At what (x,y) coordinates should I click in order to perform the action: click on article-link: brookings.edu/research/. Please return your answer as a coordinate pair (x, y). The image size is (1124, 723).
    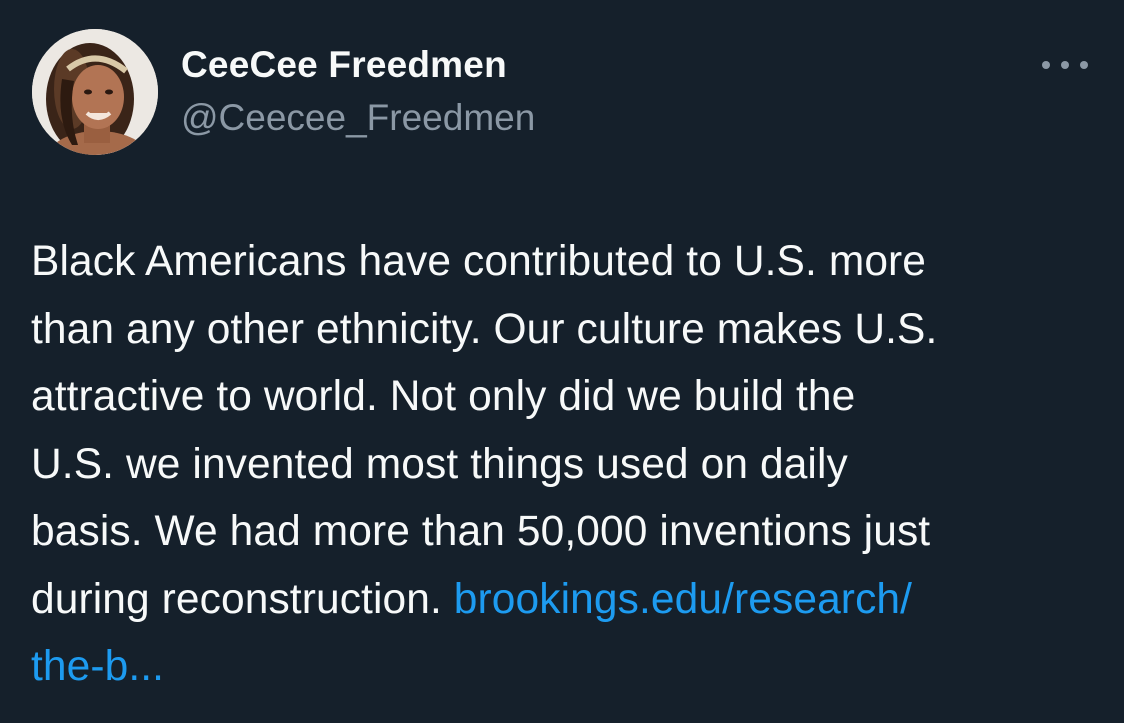
    Looking at the image, I should click on (683, 599).